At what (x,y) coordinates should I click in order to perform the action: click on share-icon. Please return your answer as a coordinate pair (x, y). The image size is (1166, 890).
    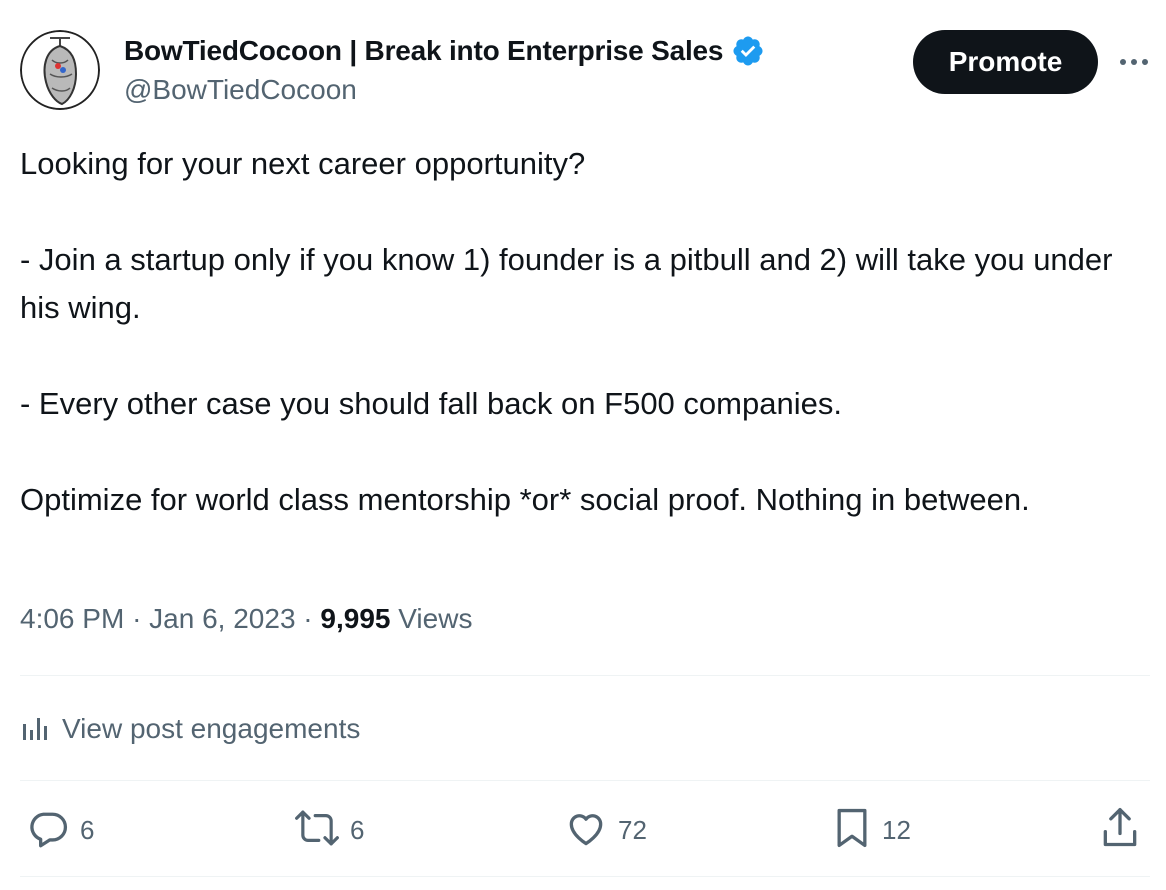
    Looking at the image, I should click on (1120, 830).